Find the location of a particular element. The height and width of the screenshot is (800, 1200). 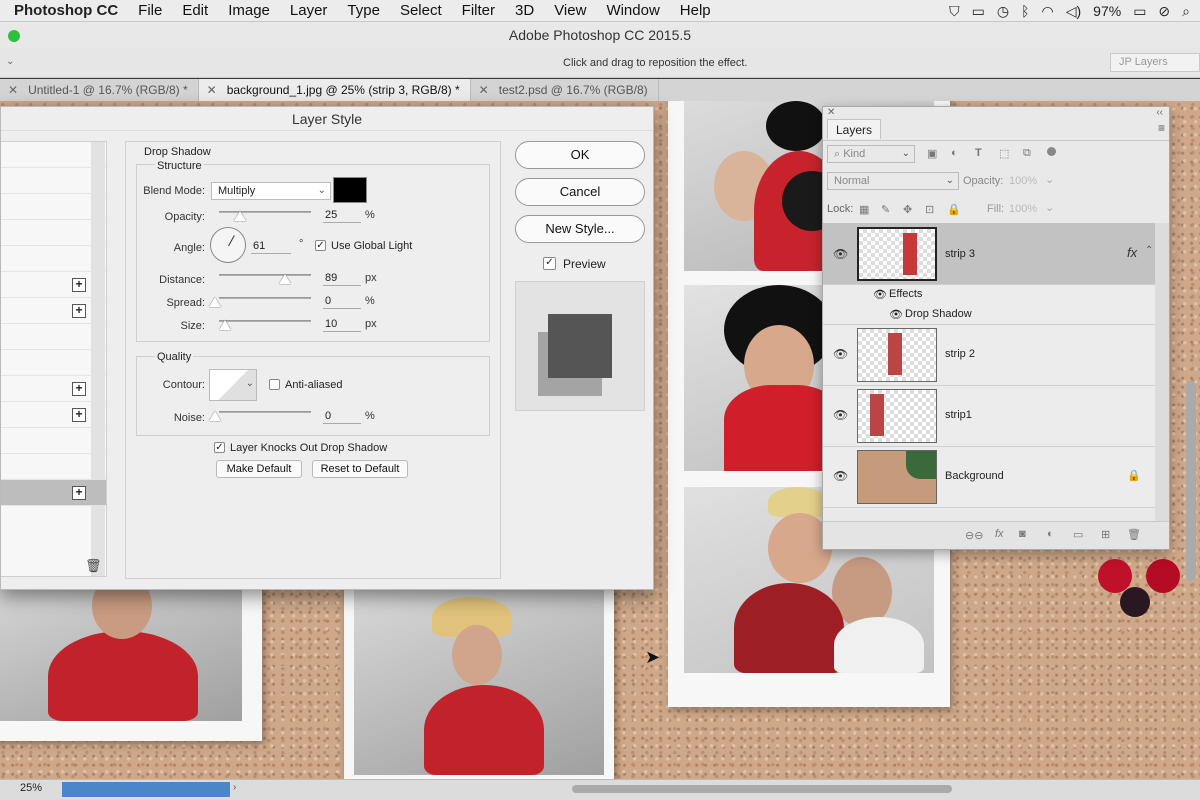

layer-row-strip1: 👁 strip1 is located at coordinates (989, 416).